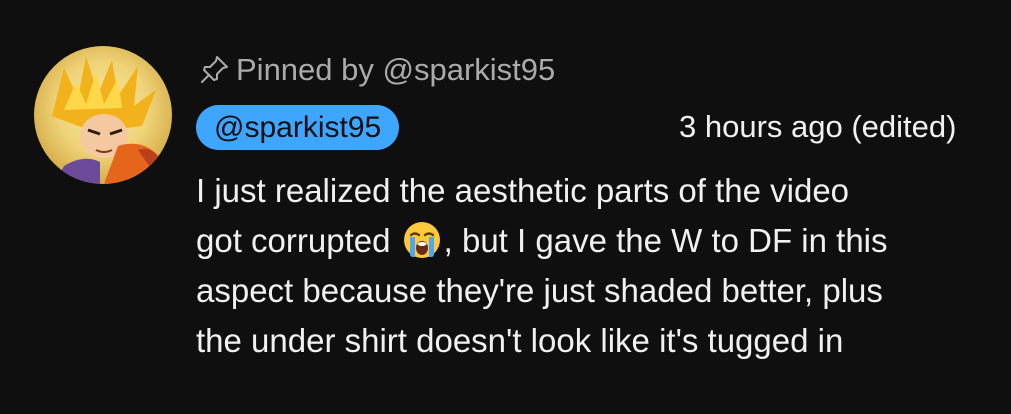 The height and width of the screenshot is (414, 1011). I want to click on pinned-label: Pinned by @sparkist95, so click(376, 70).